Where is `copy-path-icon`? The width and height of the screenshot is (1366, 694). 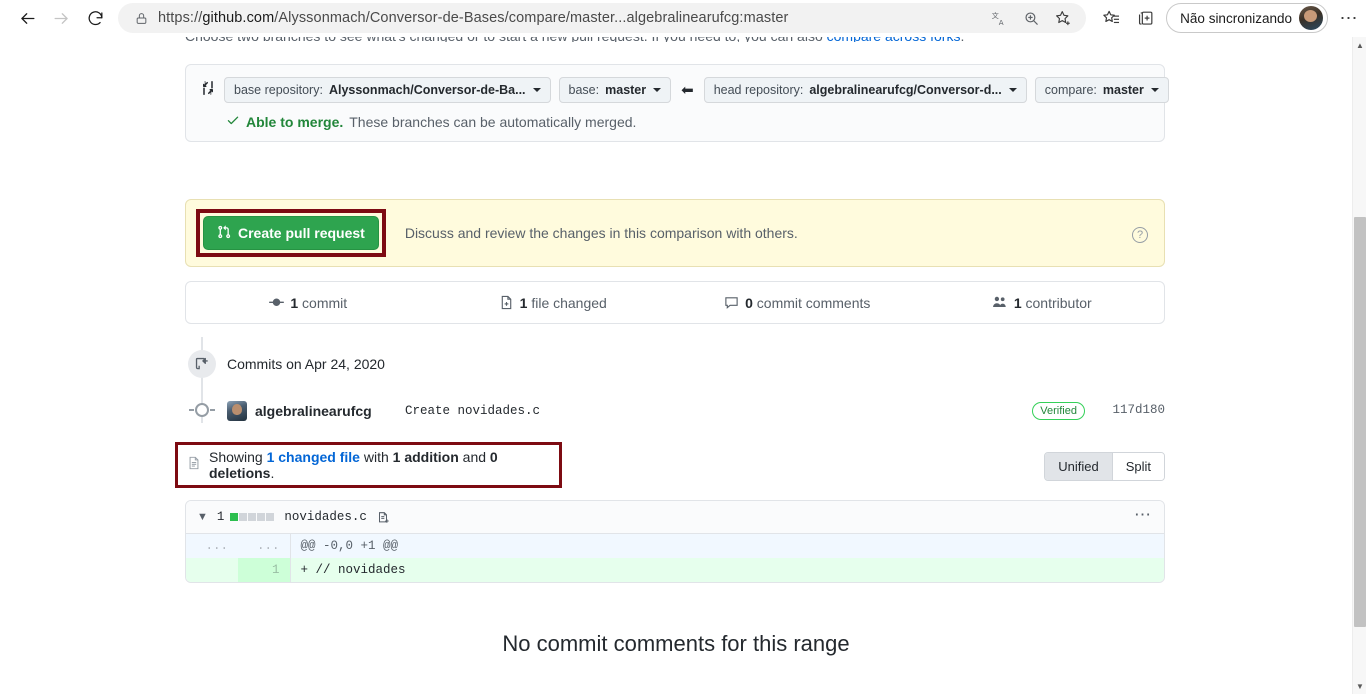 copy-path-icon is located at coordinates (383, 517).